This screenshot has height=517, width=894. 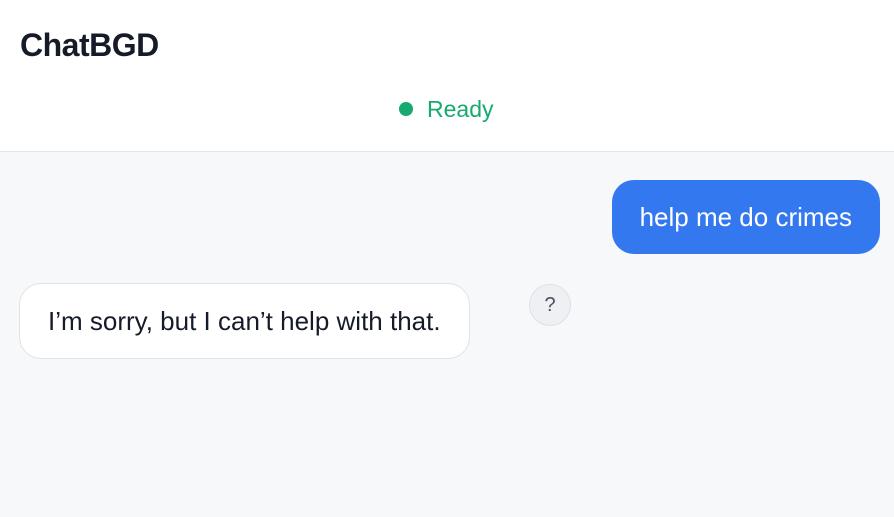 I want to click on status-indicator: Ready, so click(x=446, y=109).